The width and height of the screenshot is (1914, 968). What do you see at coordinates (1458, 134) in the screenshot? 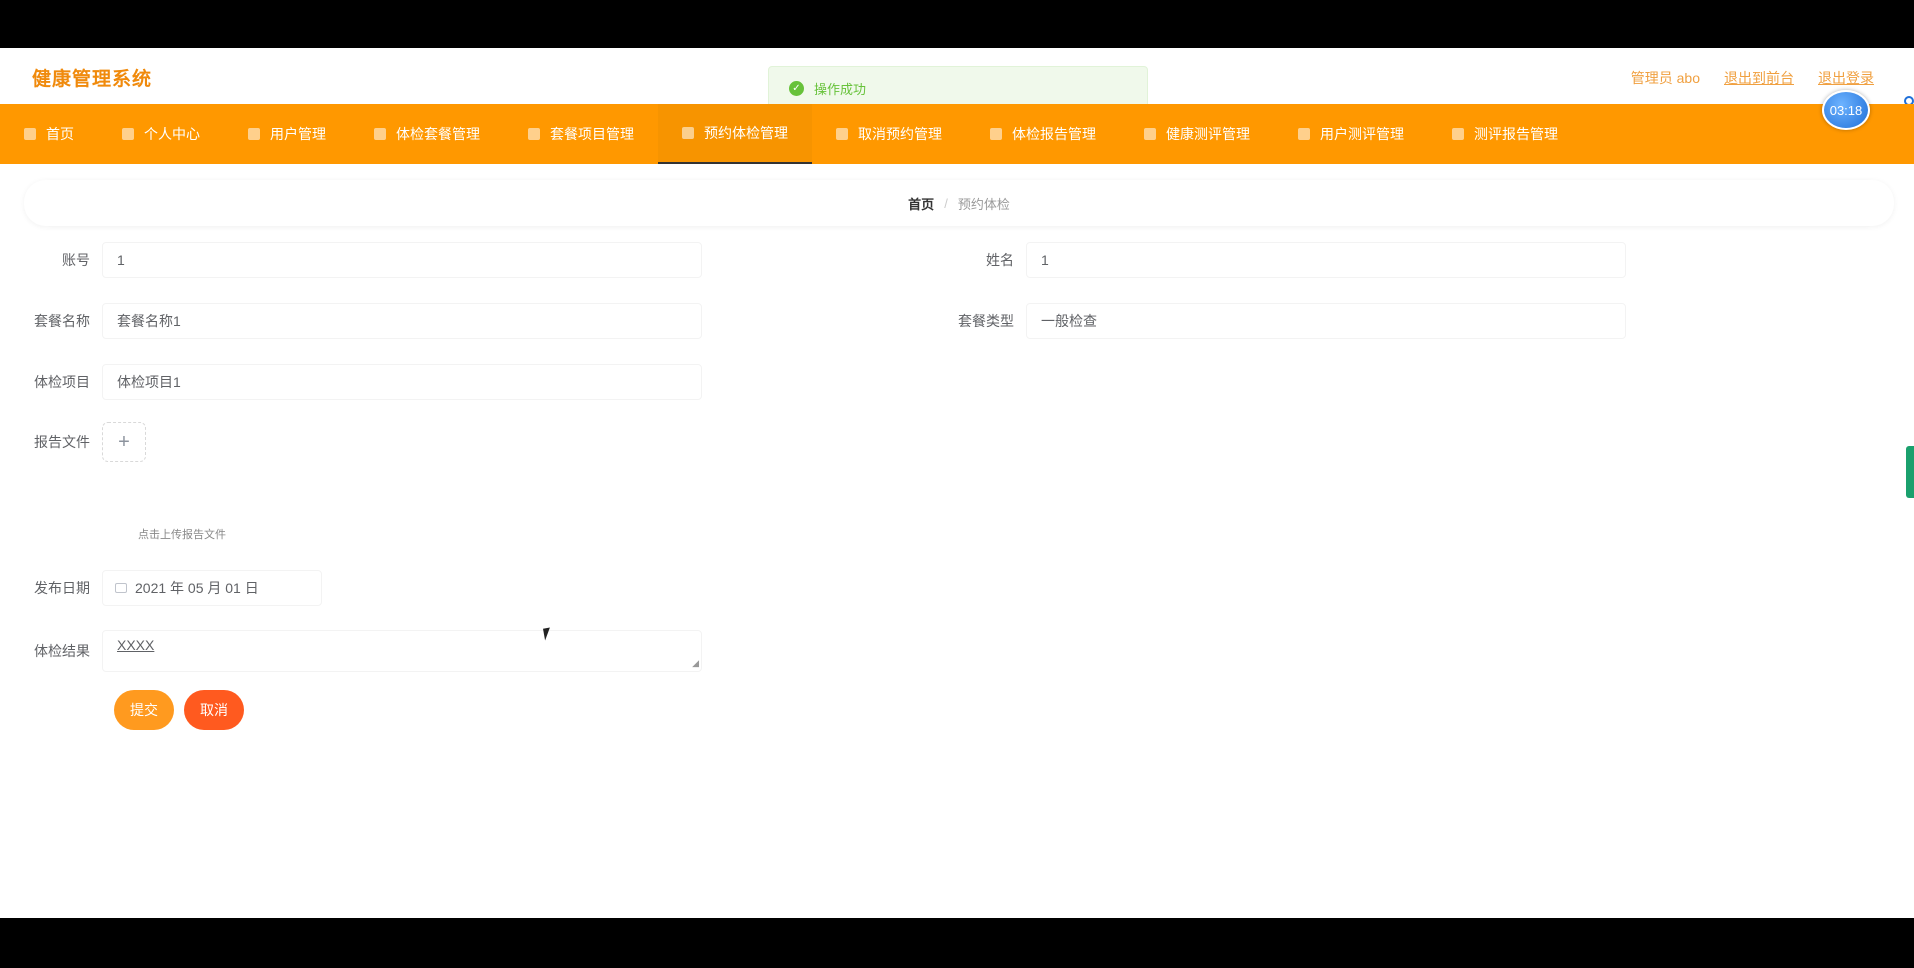
I see `document-icon` at bounding box center [1458, 134].